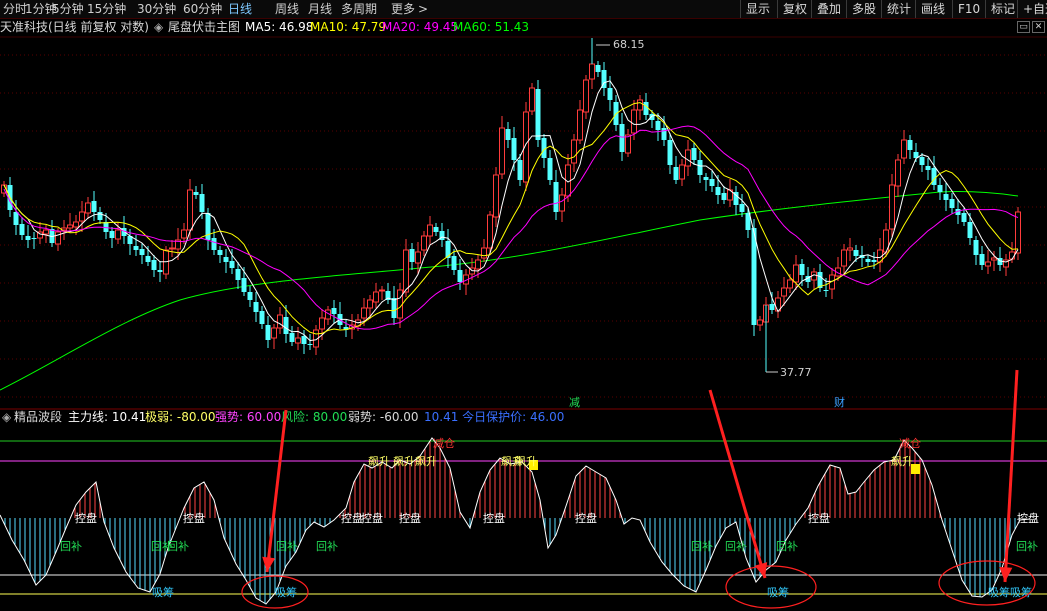 The width and height of the screenshot is (1047, 611). Describe the element at coordinates (444, 443) in the screenshot. I see `wave-label: 减仓` at that location.